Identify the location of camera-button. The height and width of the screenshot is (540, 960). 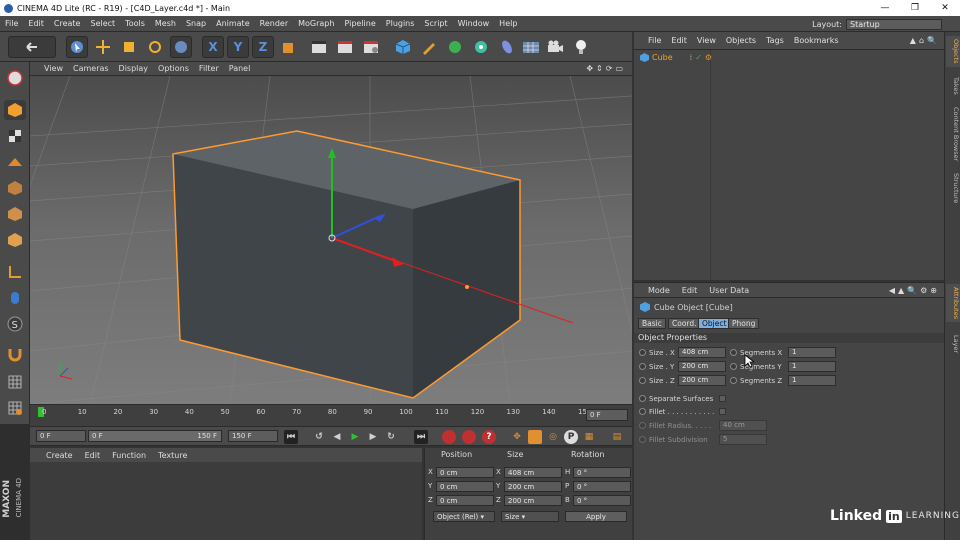
(555, 47).